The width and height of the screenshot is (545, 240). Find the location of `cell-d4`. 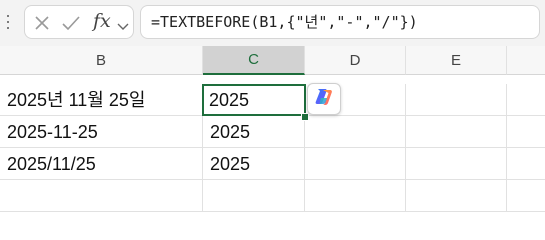

cell-d4 is located at coordinates (355, 196).